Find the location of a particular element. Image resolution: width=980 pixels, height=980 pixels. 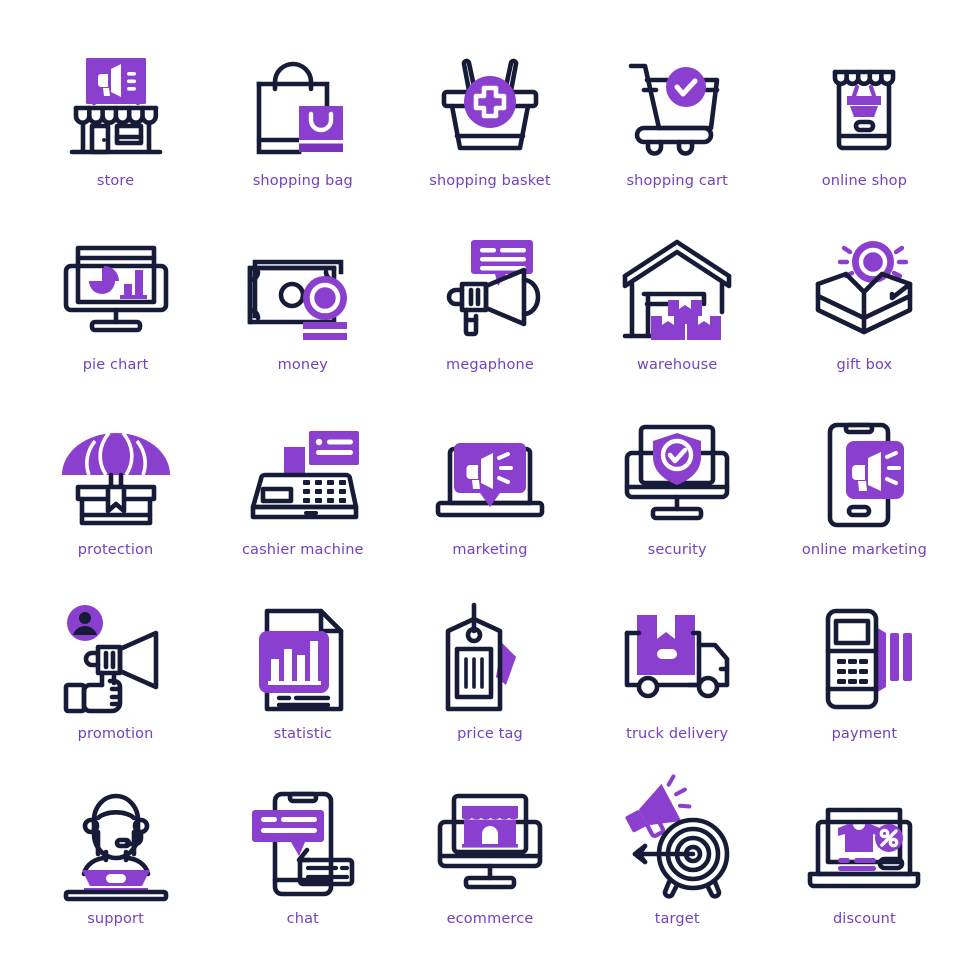

payment-terminal-icon is located at coordinates (864, 659).